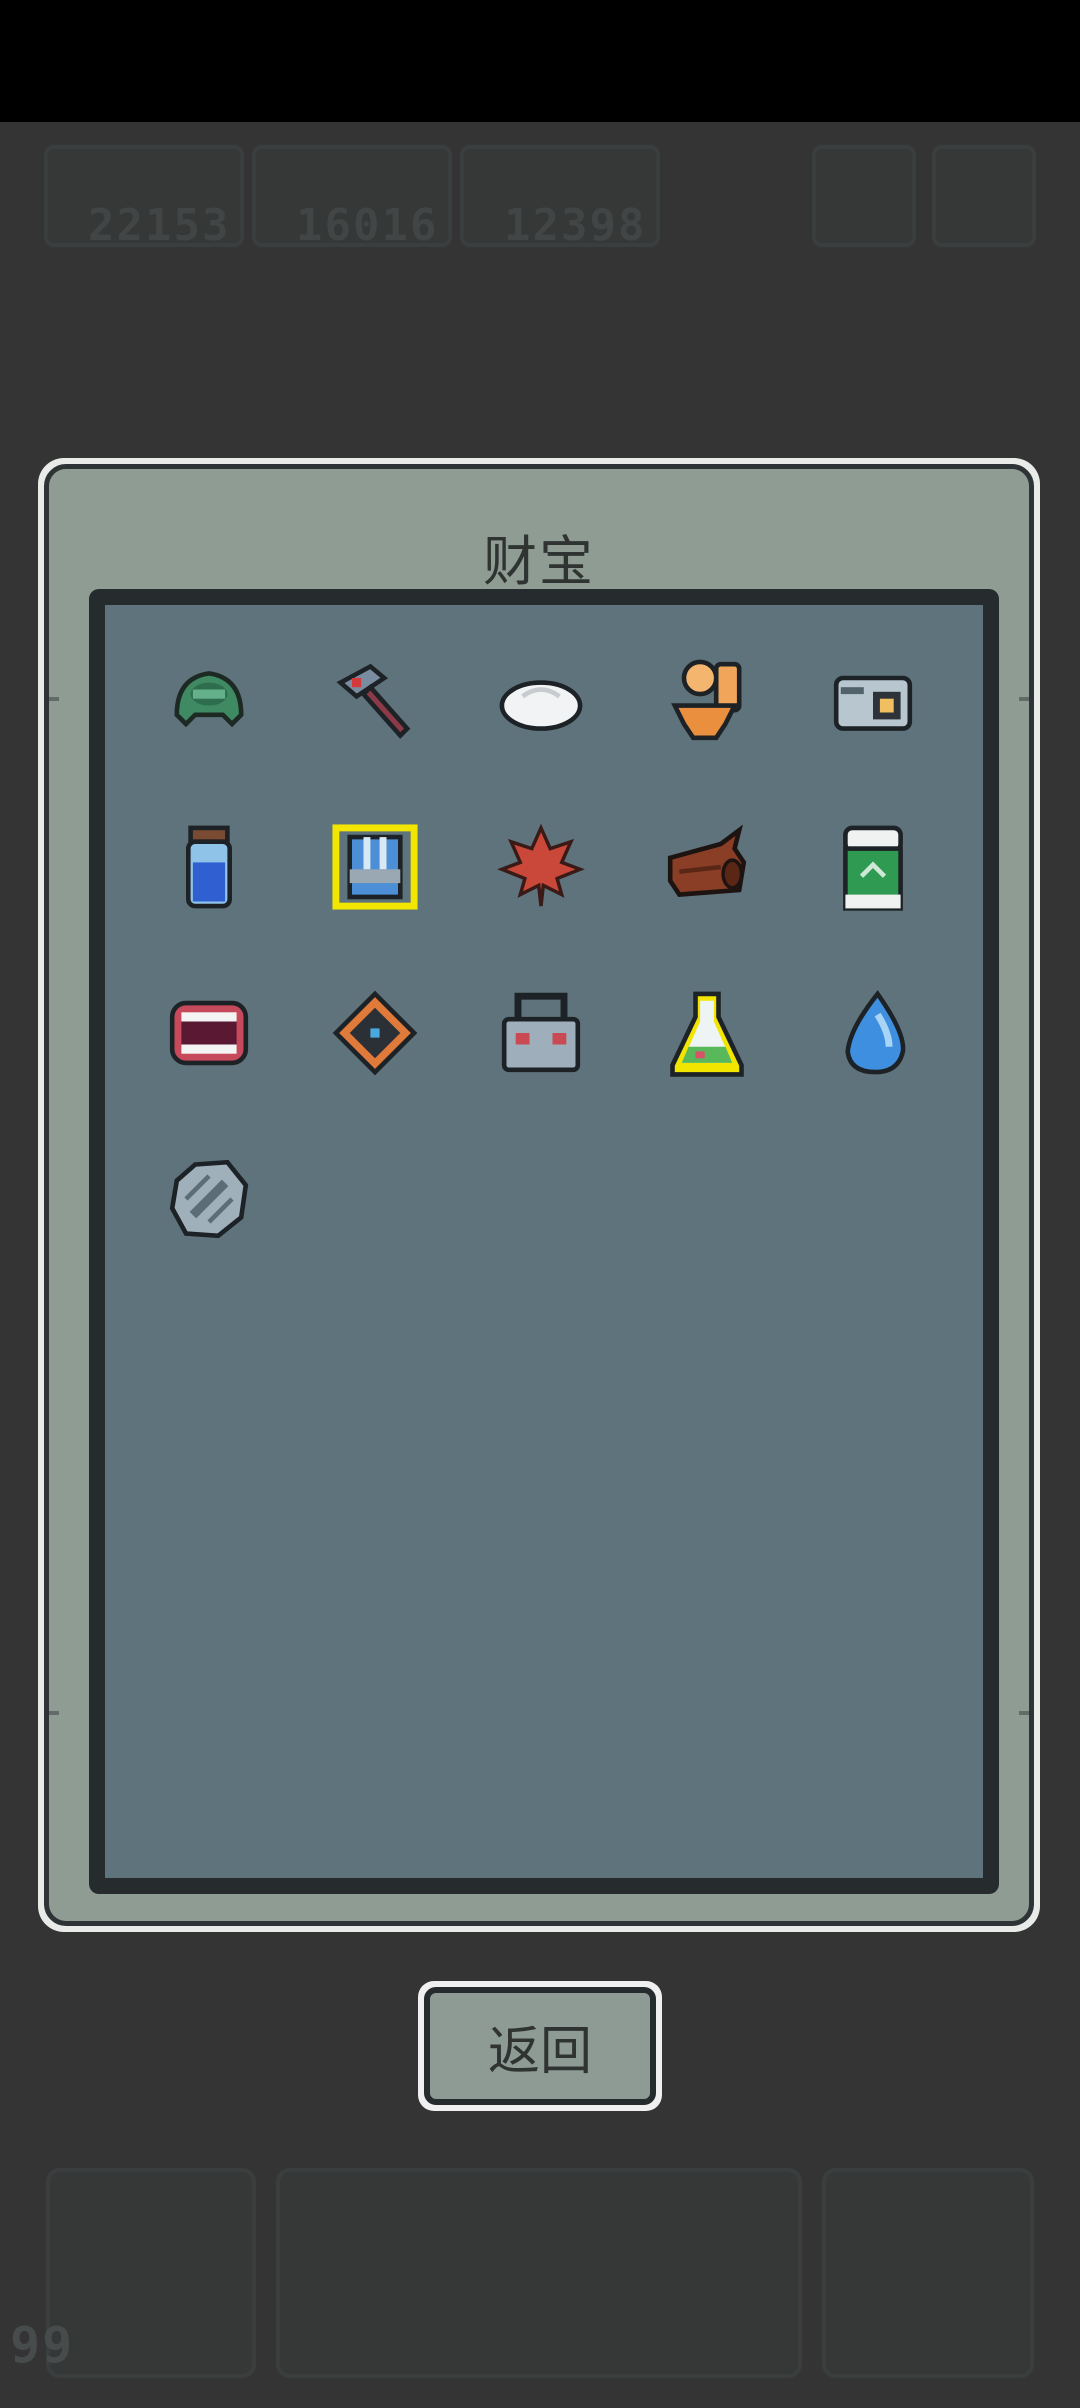 The image size is (1080, 2408). I want to click on back-button-label: 返回, so click(540, 2046).